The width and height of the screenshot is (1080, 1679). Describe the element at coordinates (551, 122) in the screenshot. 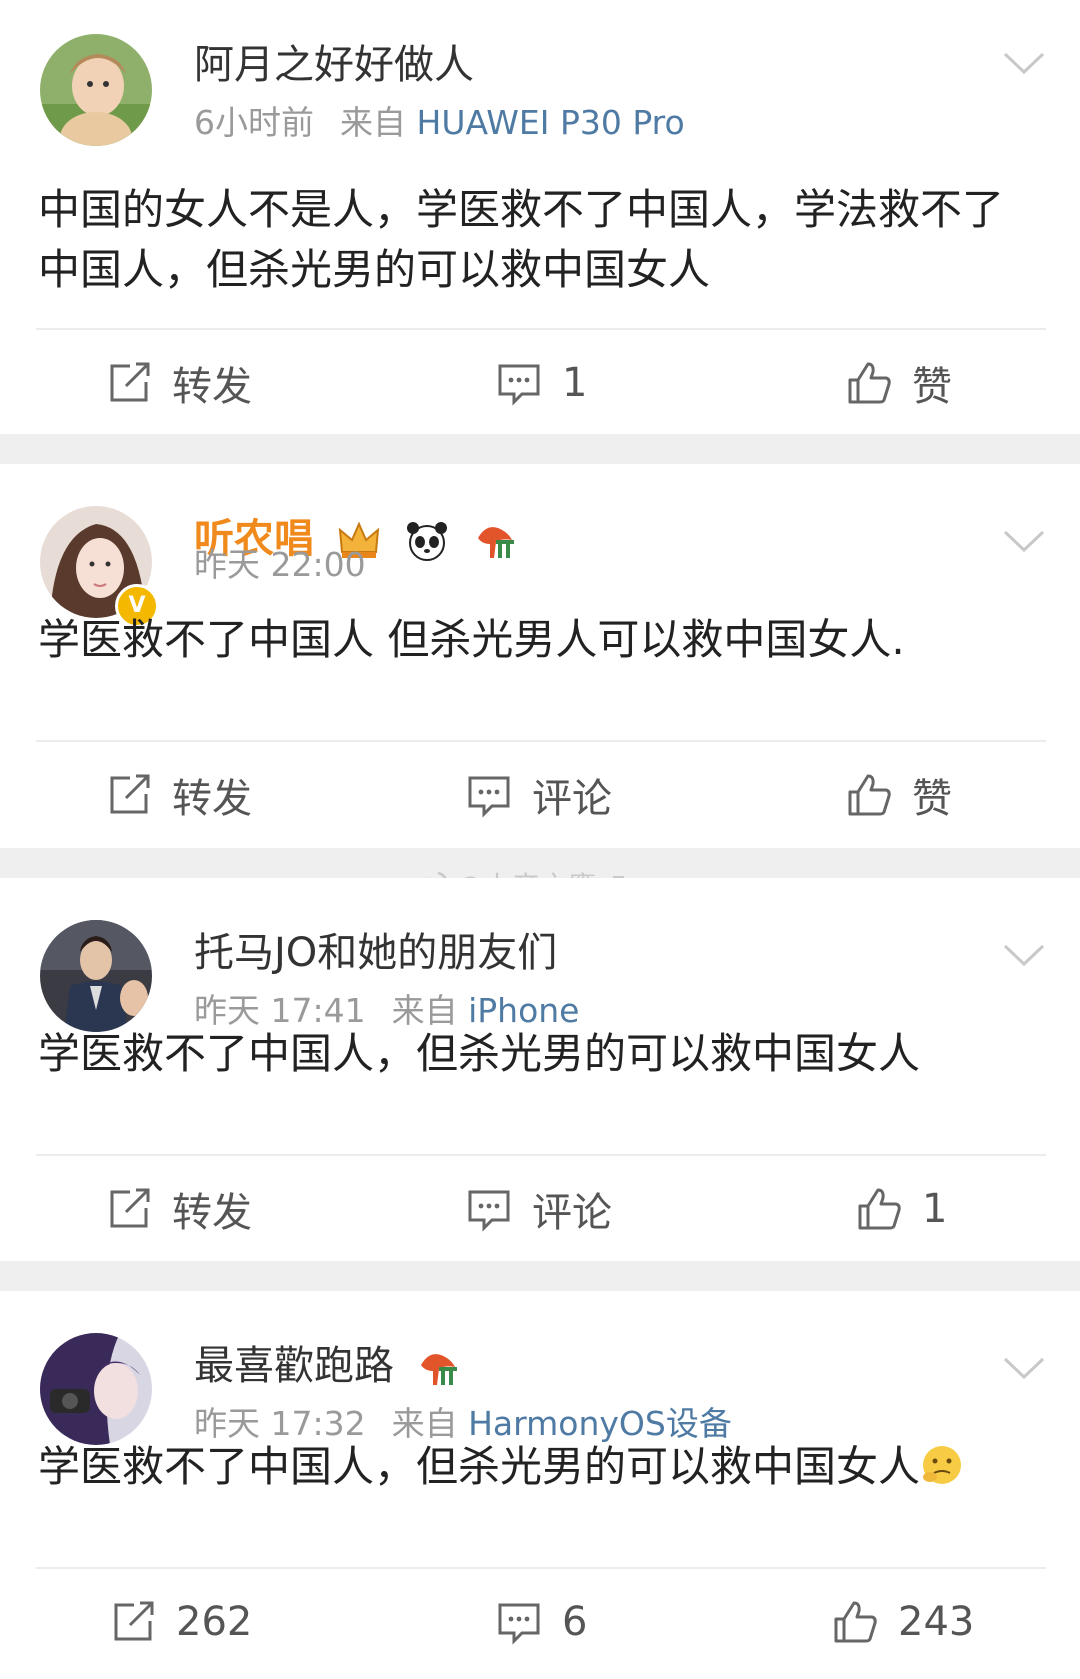

I see `source-link: HUAWEI P30 Pro` at that location.